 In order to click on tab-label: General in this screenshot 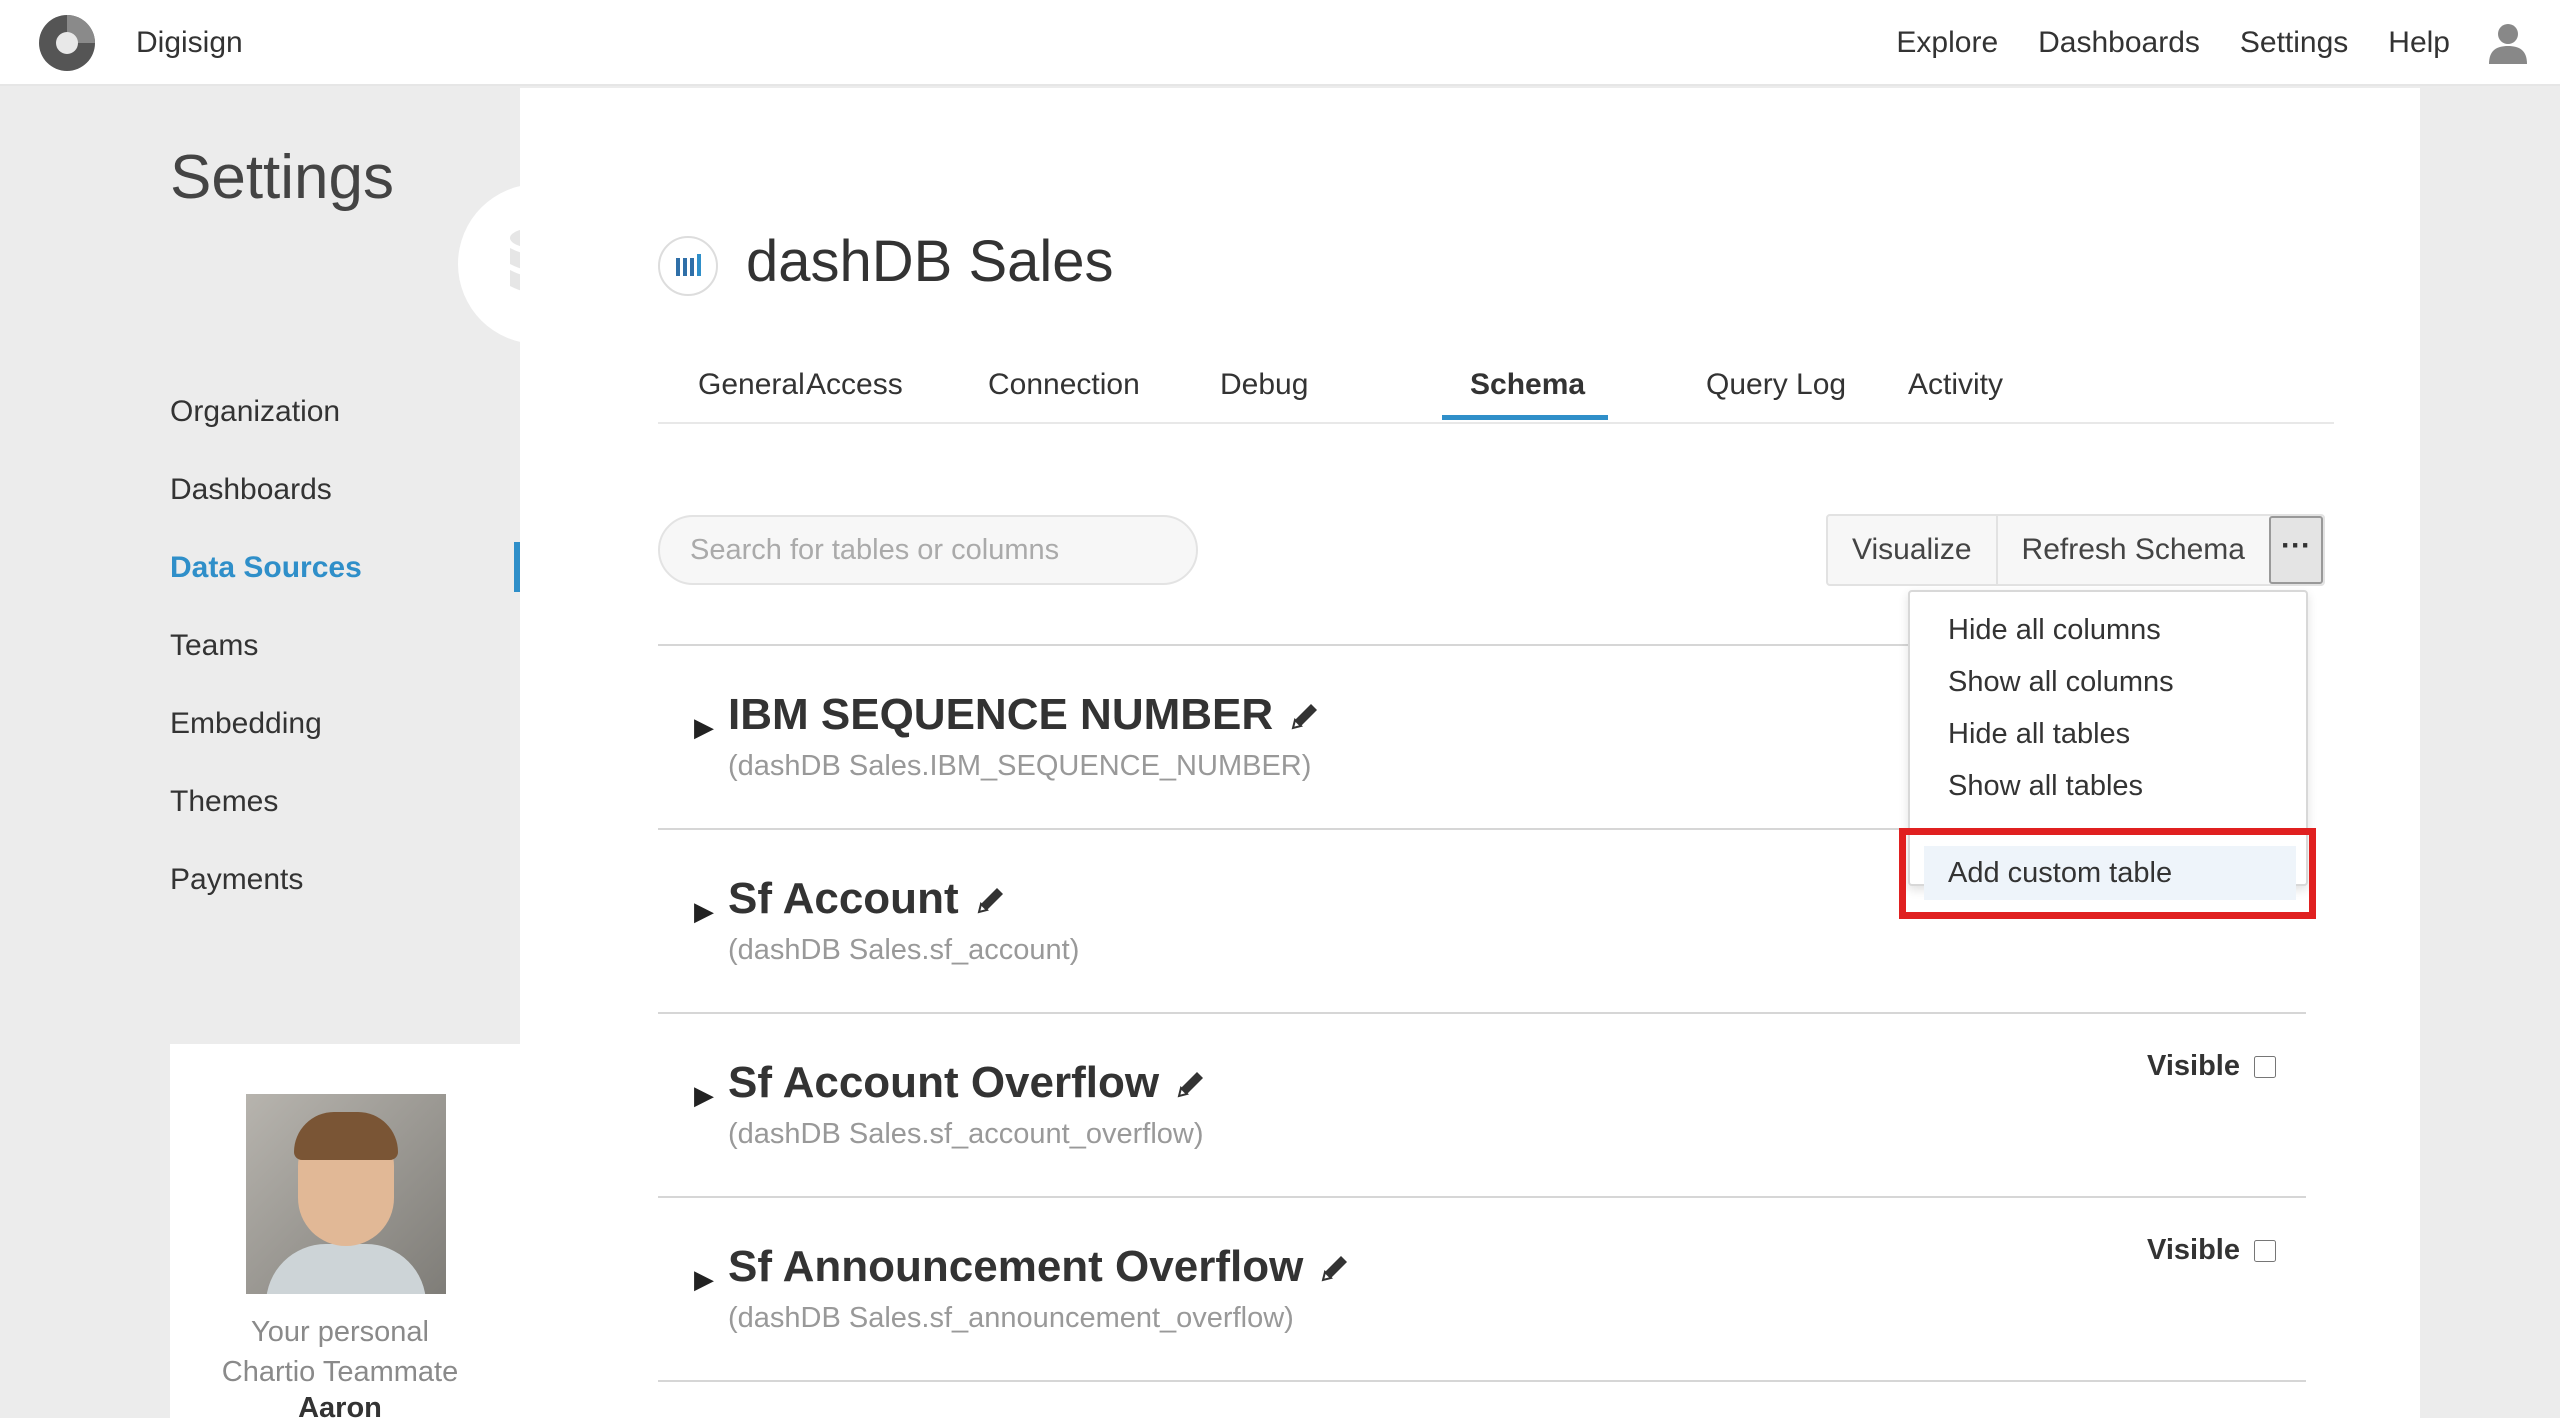, I will do `click(751, 384)`.